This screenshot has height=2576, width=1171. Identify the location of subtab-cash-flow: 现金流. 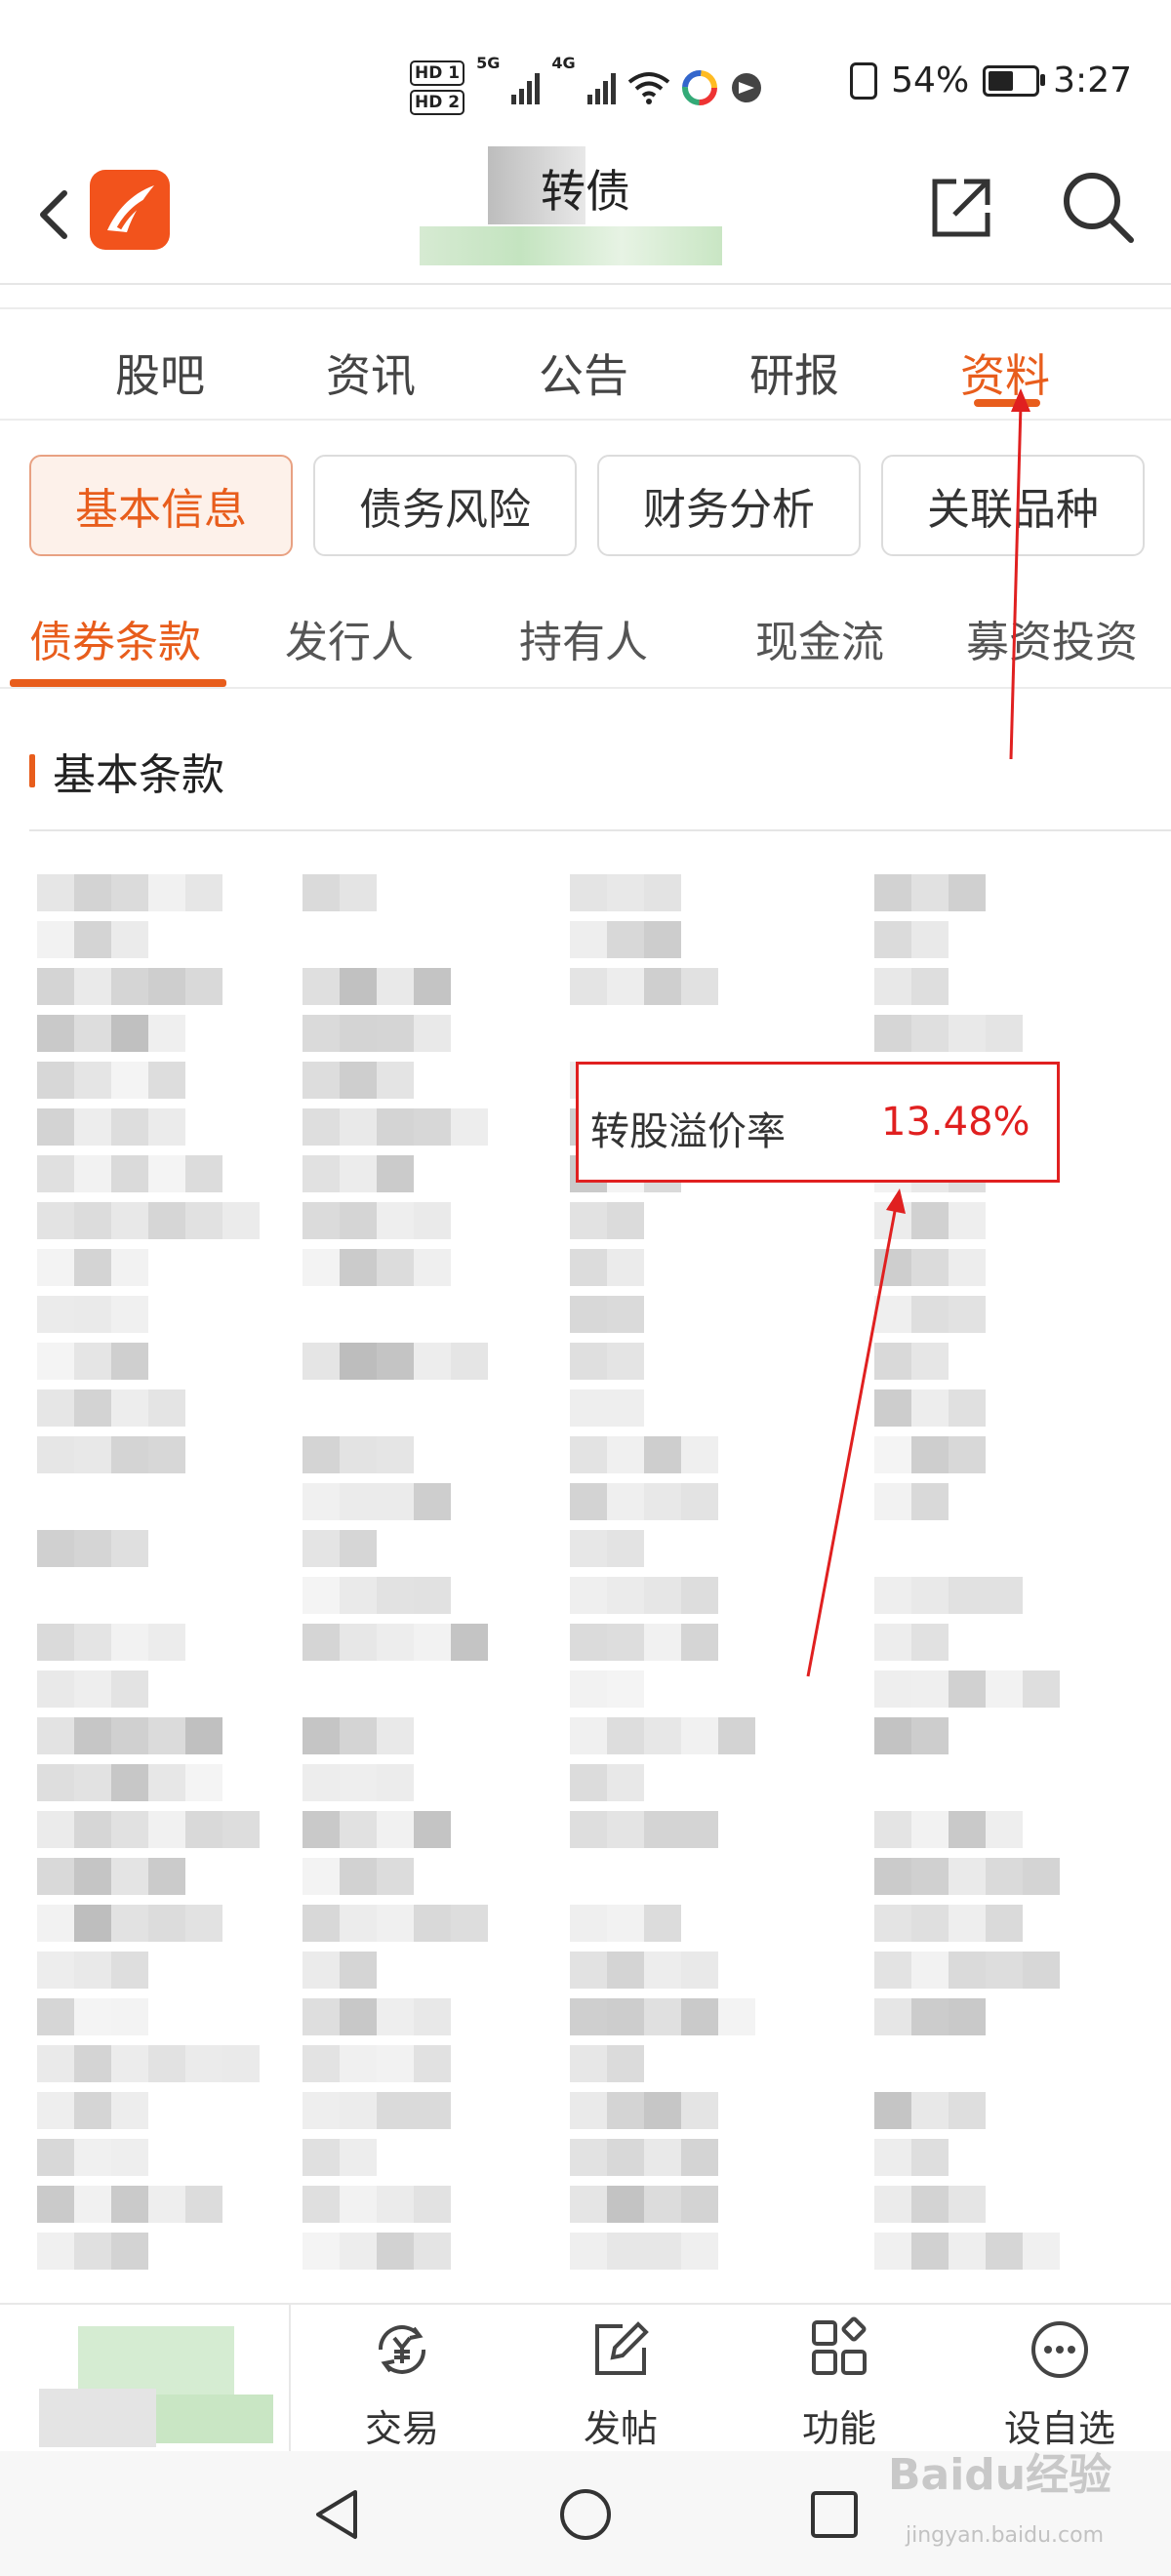
(819, 638).